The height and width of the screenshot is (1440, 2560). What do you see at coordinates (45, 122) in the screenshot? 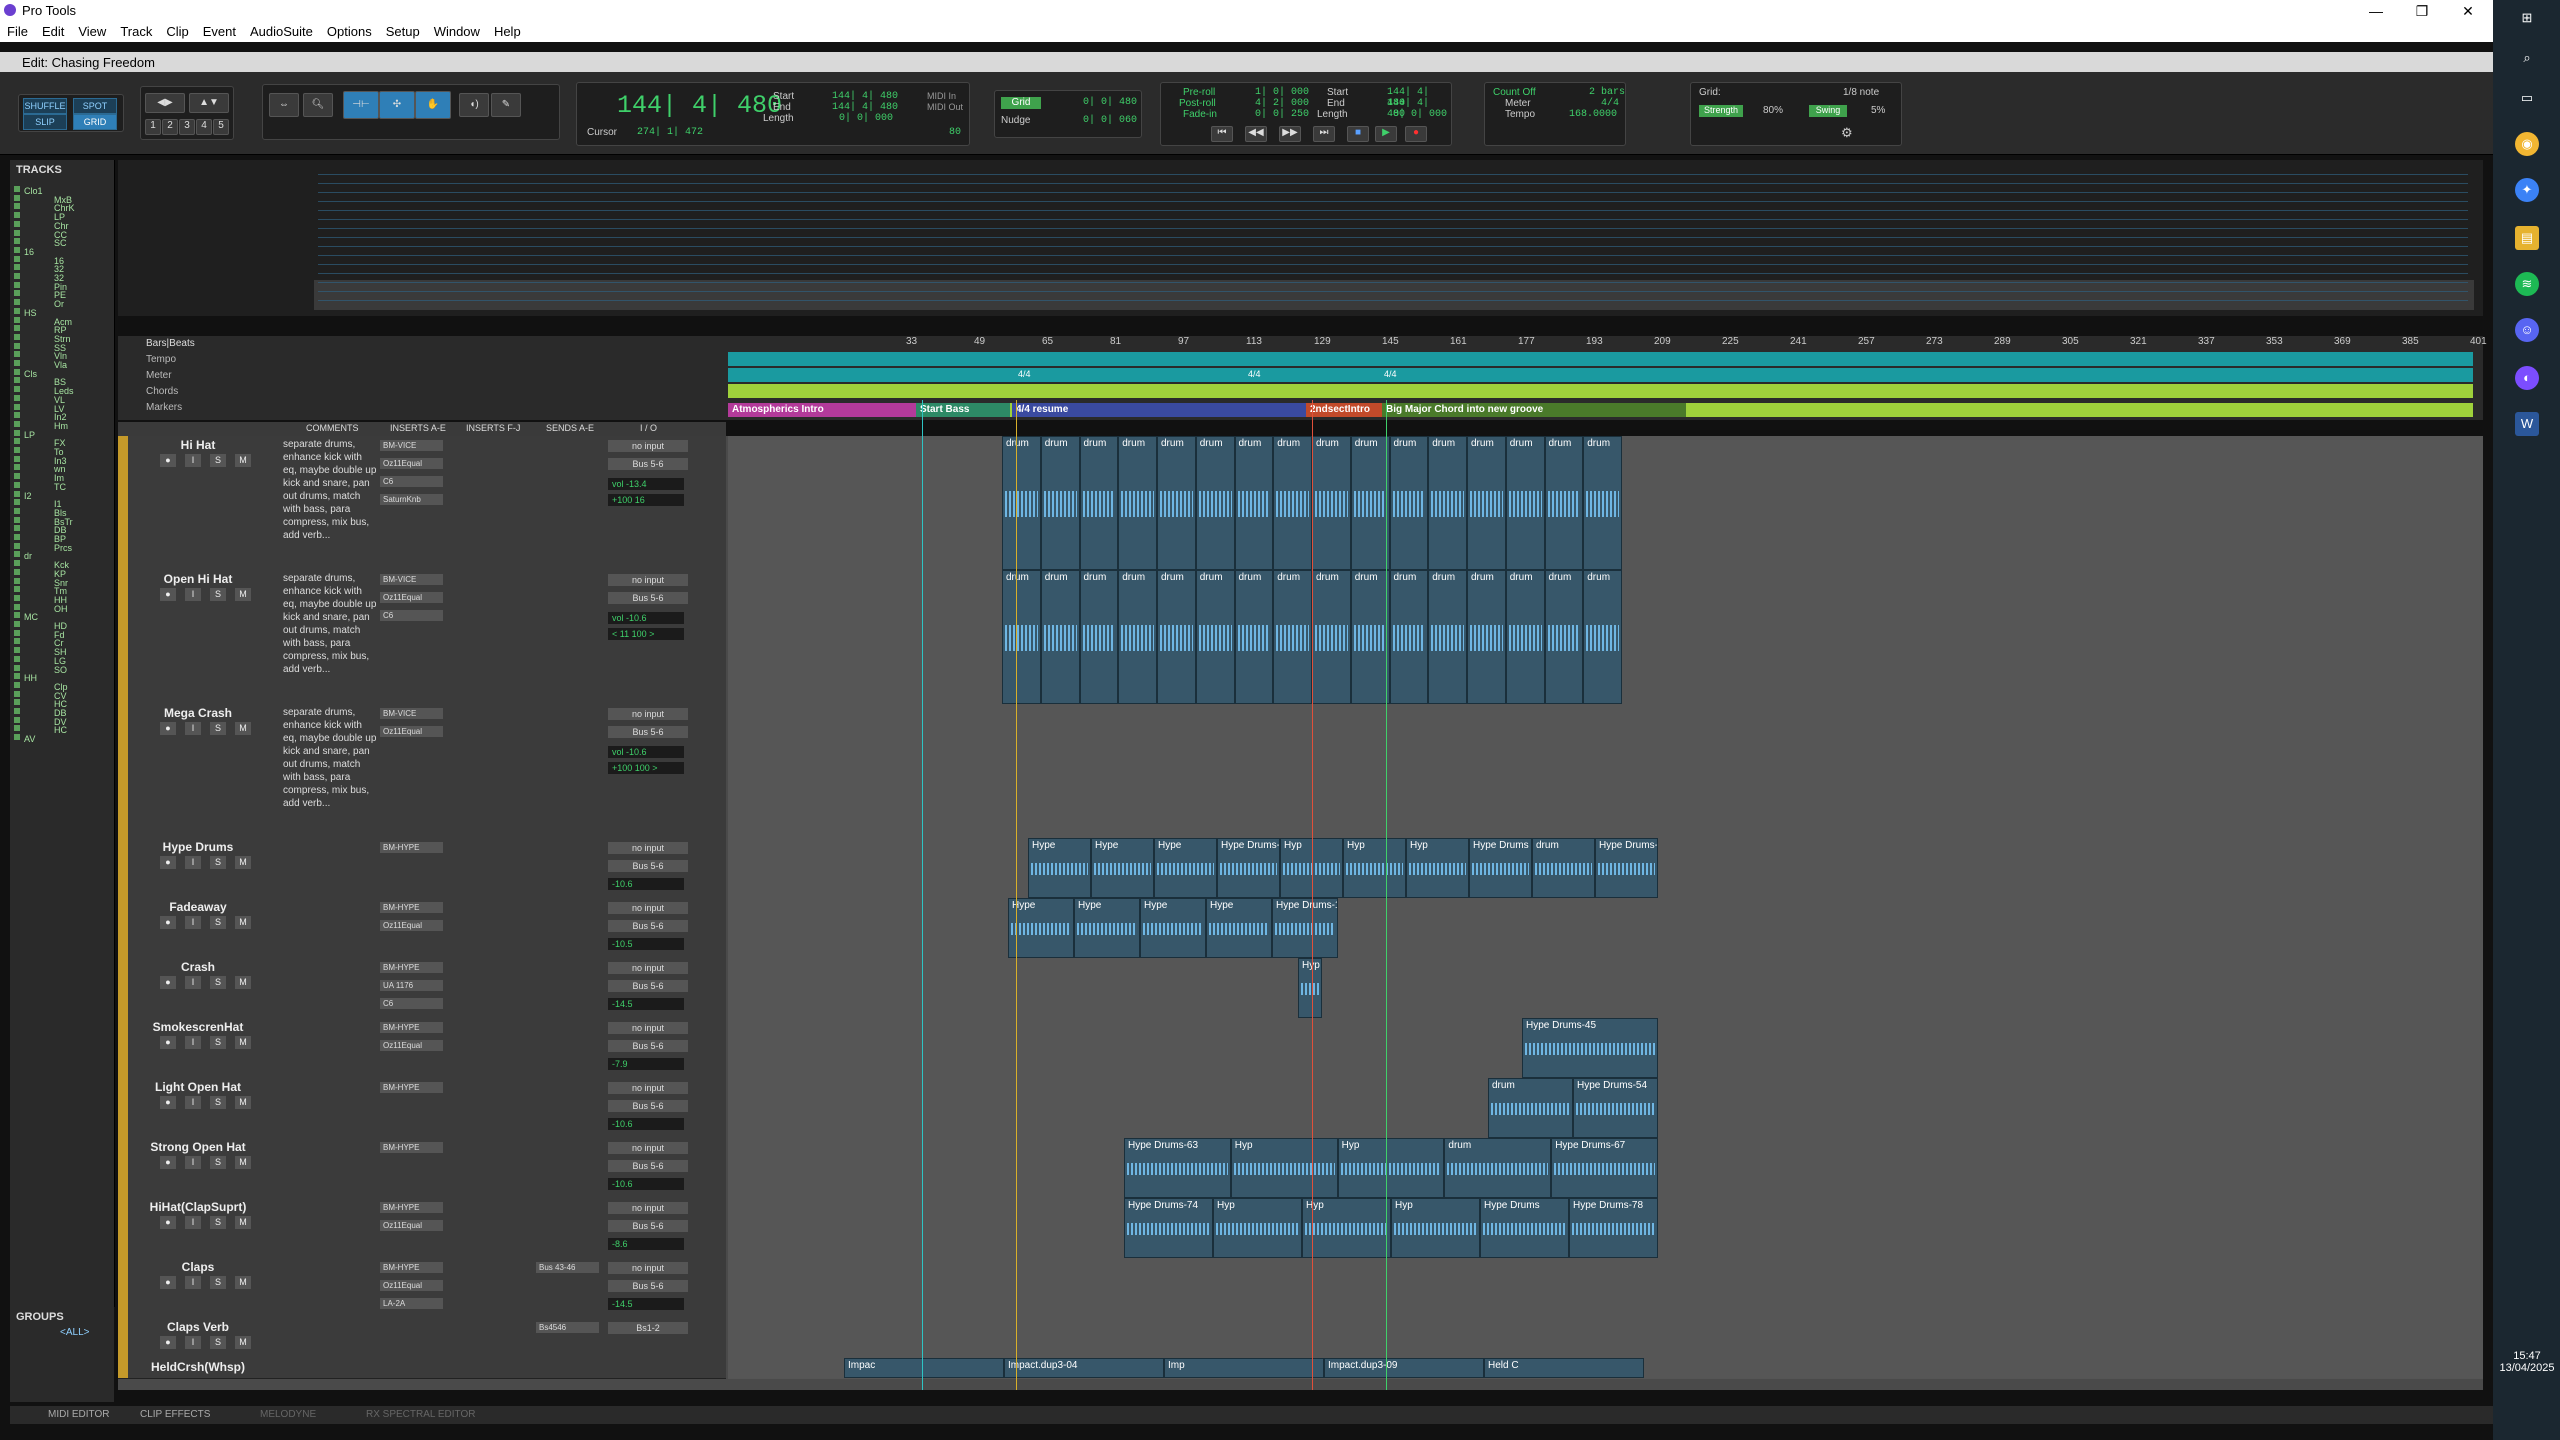
I see `slip-mode-button: SLIP` at bounding box center [45, 122].